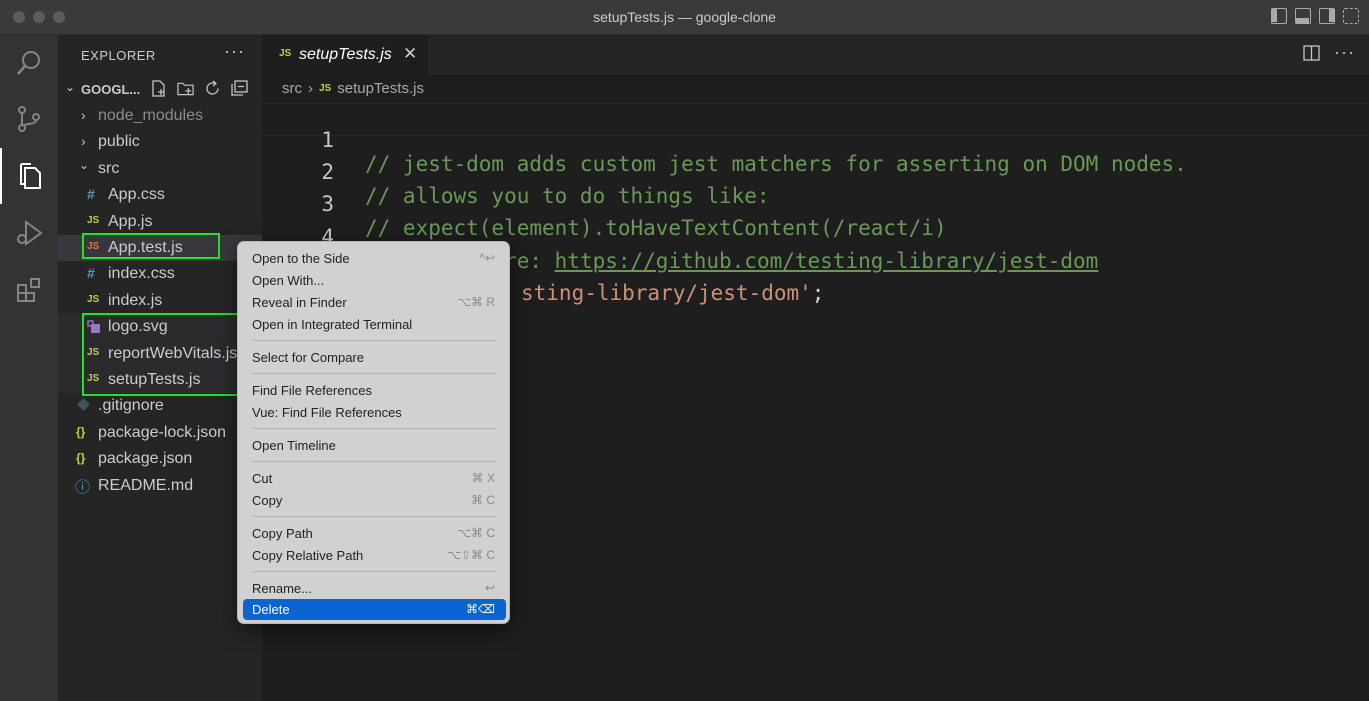  Describe the element at coordinates (1279, 16) in the screenshot. I see `toggle-primary-sidebar-icon` at that location.